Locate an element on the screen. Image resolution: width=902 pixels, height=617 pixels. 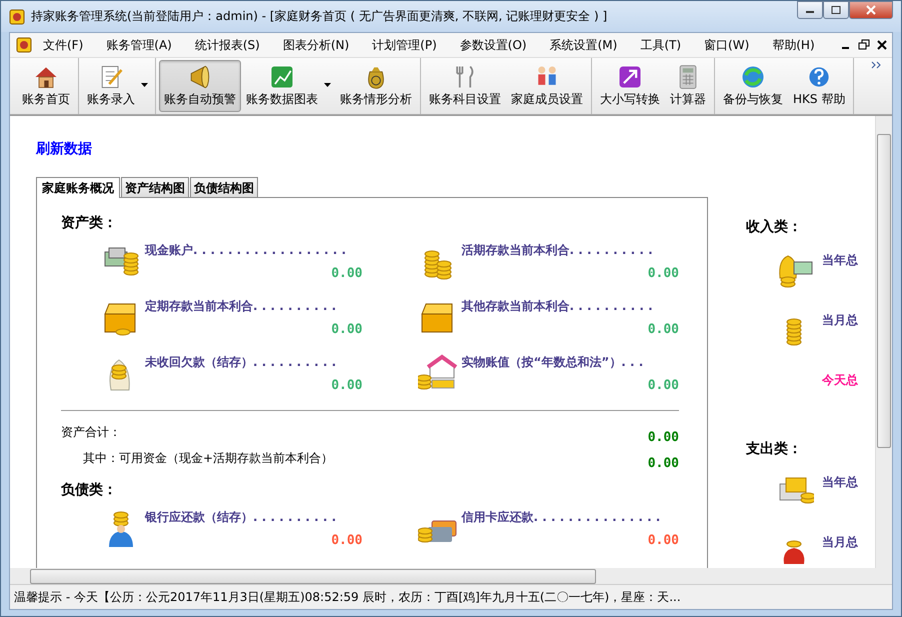
toolbar-button: 账务数据图表 is located at coordinates (288, 86).